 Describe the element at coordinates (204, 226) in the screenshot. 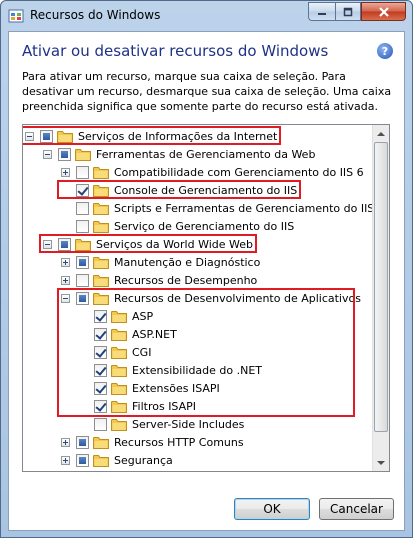

I see `tree-item-label: Serviço de Gerenciamento do IIS` at that location.